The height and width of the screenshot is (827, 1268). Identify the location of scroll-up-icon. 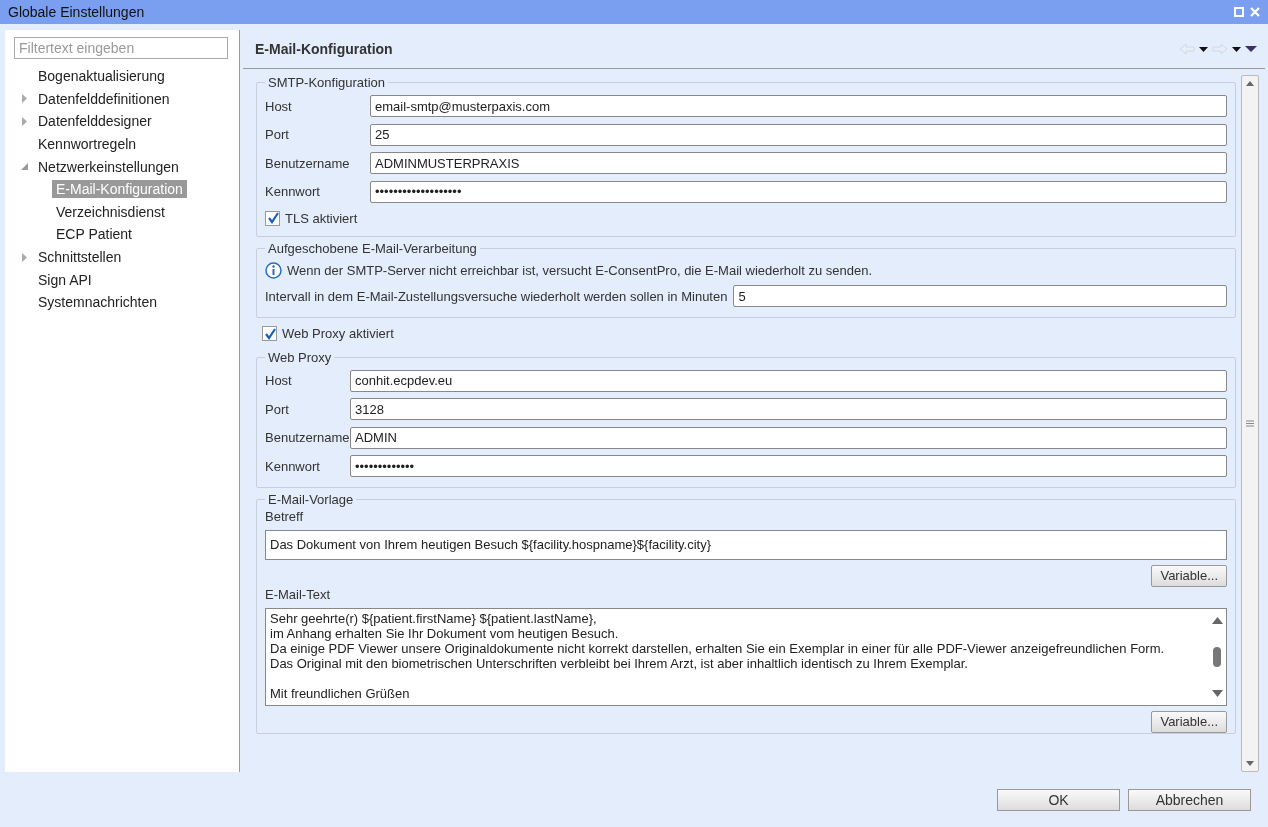
(1217, 620).